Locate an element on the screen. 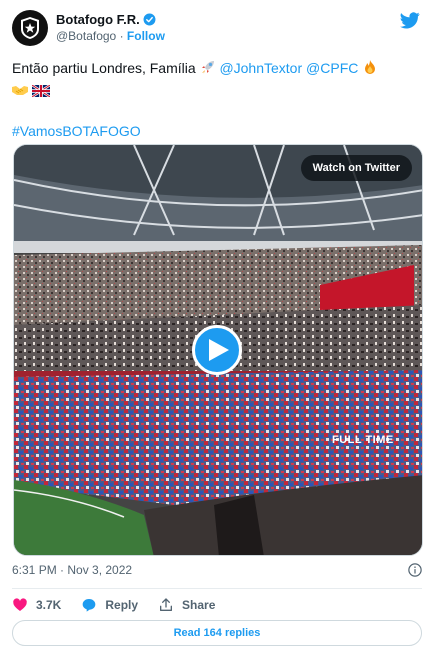 This screenshot has height=653, width=434. action-bar: 3.7K Reply Share is located at coordinates (123, 605).